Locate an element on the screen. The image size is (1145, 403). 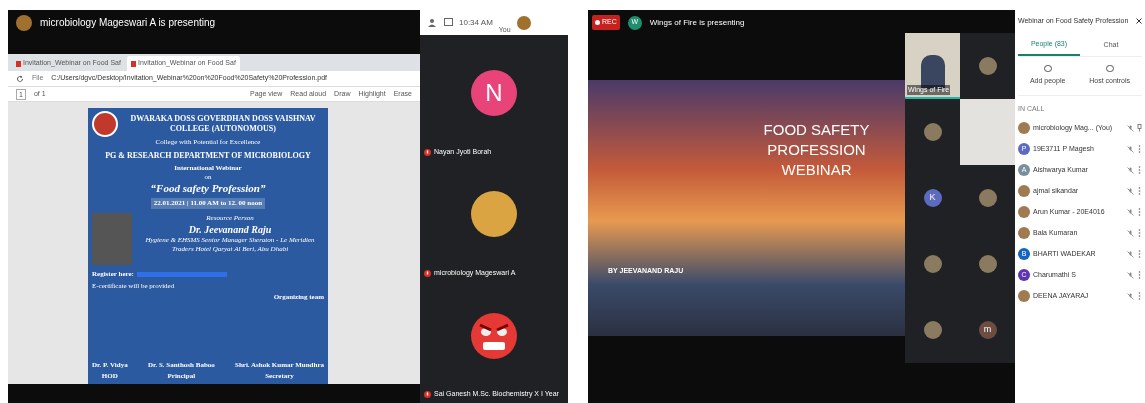
presenter-caption: Wings of Fire is presenting is located at coordinates (697, 22).